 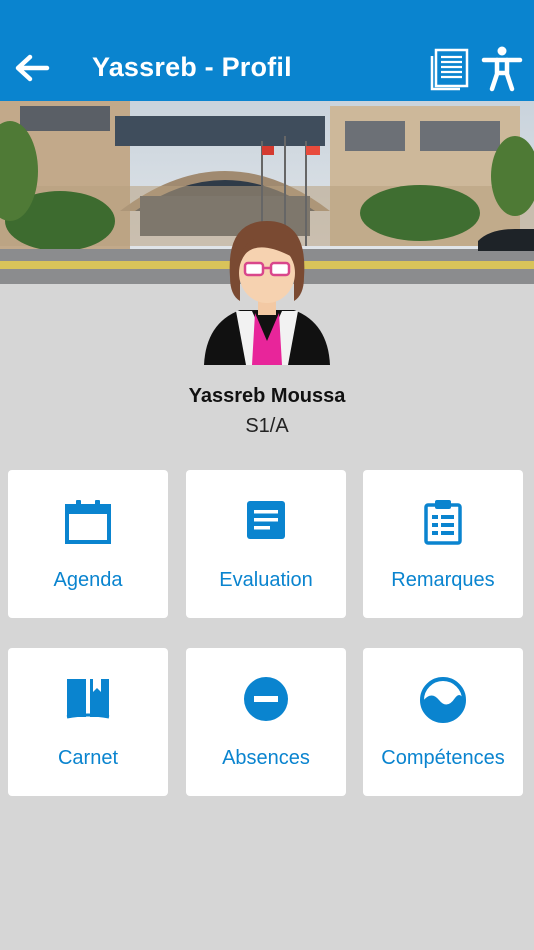 What do you see at coordinates (266, 699) in the screenshot?
I see `minus-circle-icon` at bounding box center [266, 699].